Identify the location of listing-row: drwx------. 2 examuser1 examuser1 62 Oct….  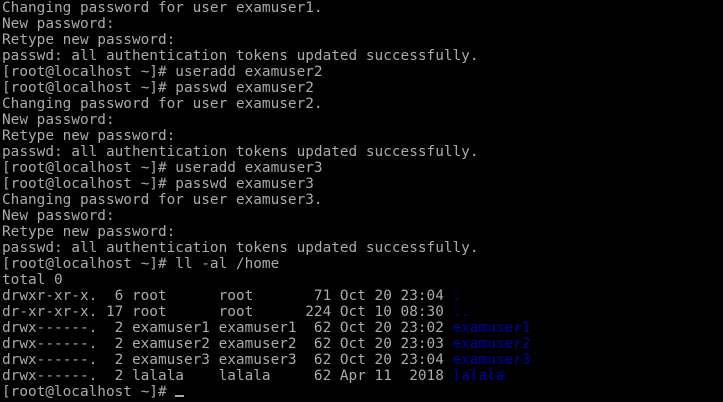
(362, 328).